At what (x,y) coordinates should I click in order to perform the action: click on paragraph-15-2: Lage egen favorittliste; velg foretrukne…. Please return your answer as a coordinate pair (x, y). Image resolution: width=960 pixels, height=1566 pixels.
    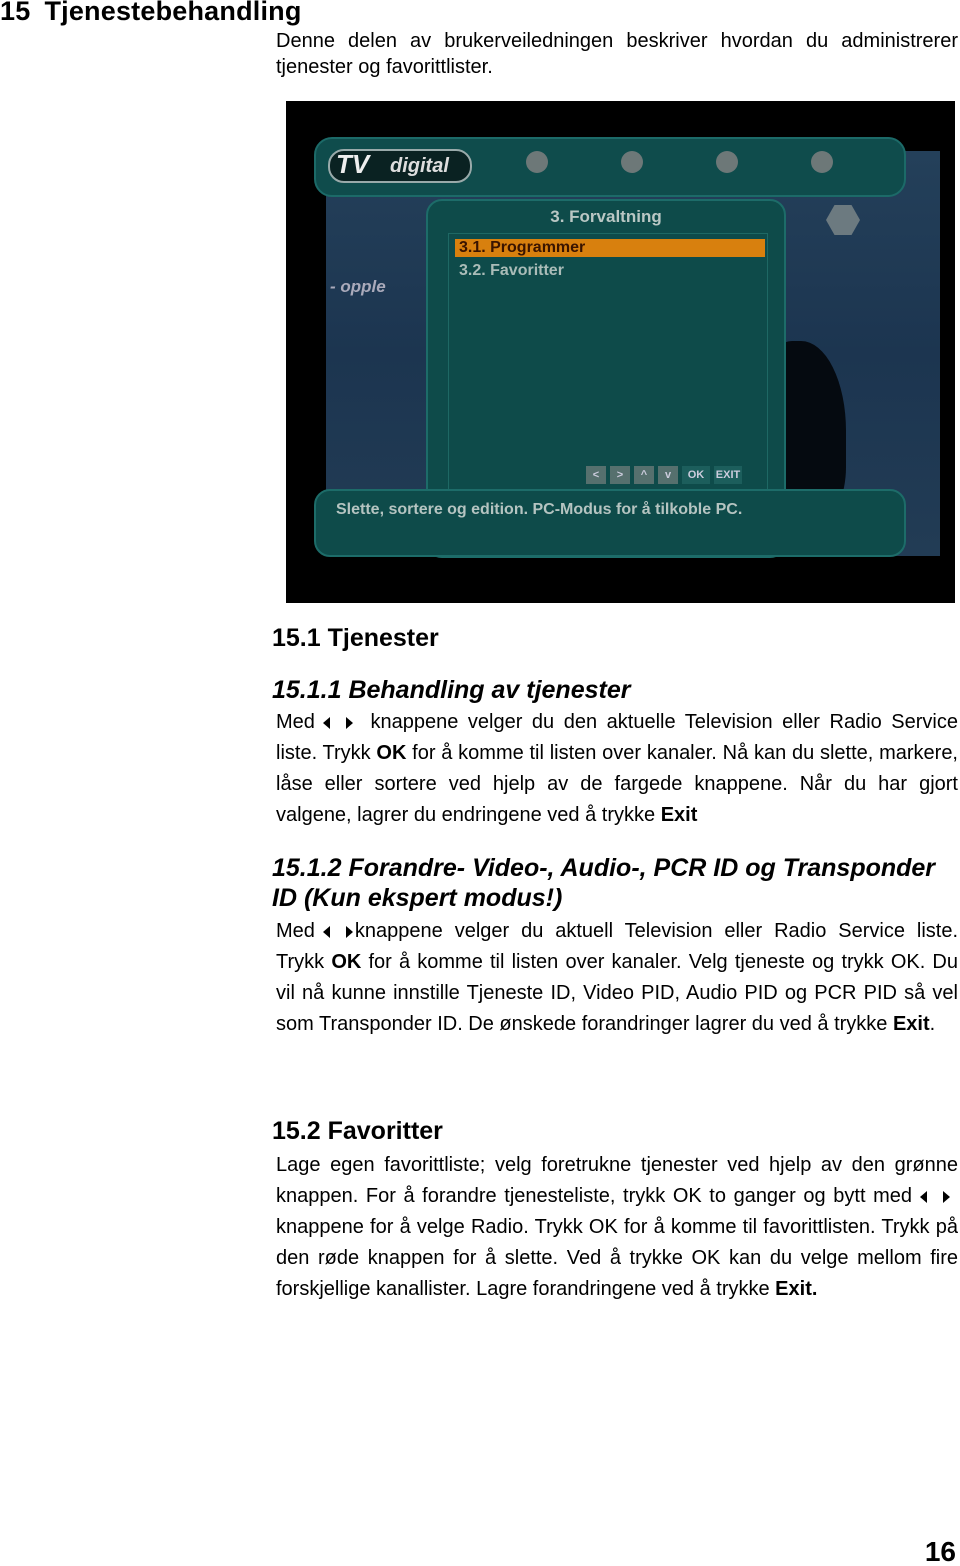
    Looking at the image, I should click on (617, 1227).